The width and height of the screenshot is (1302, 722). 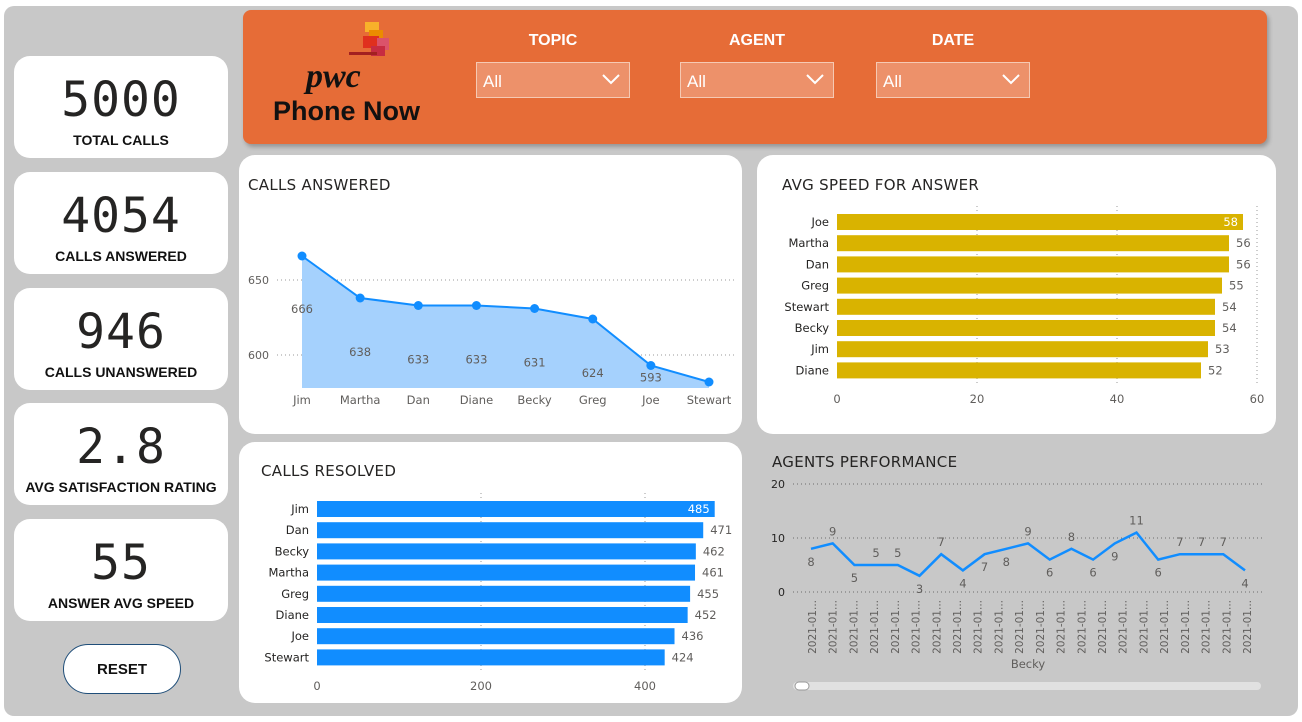 I want to click on data-label: 666, so click(x=302, y=309).